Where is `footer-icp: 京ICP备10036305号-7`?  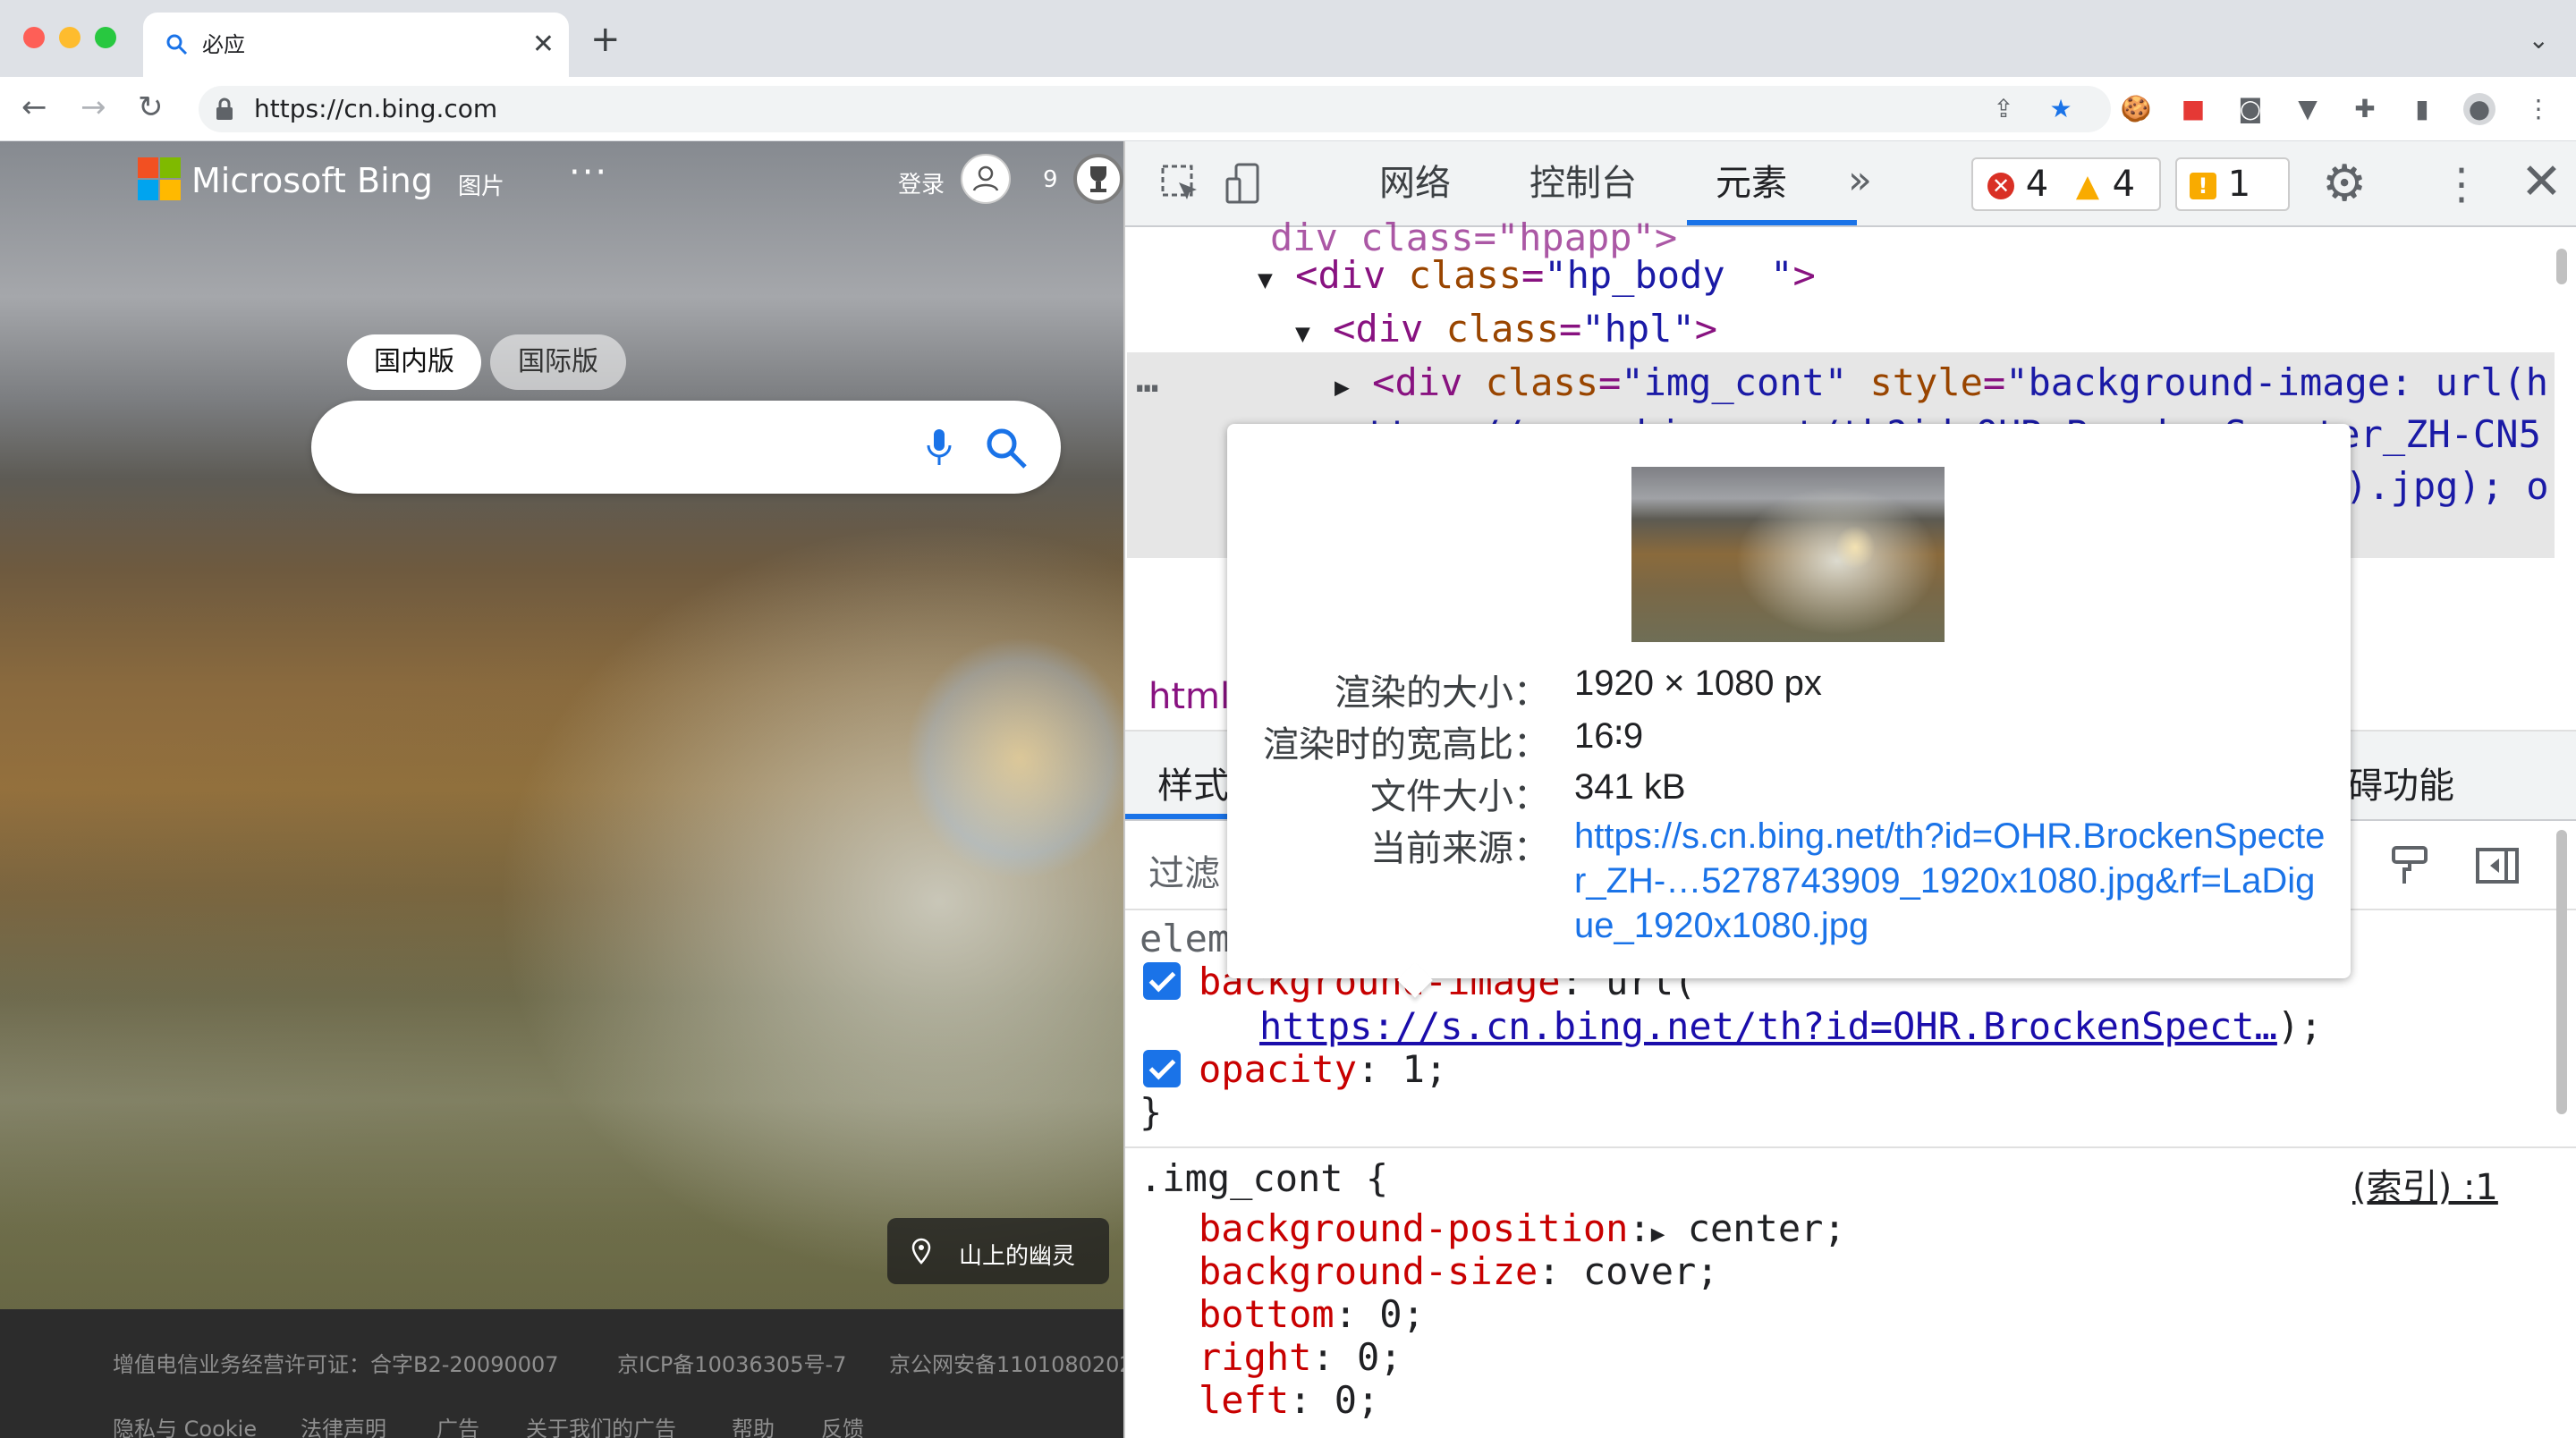 footer-icp: 京ICP备10036305号-7 is located at coordinates (731, 1362).